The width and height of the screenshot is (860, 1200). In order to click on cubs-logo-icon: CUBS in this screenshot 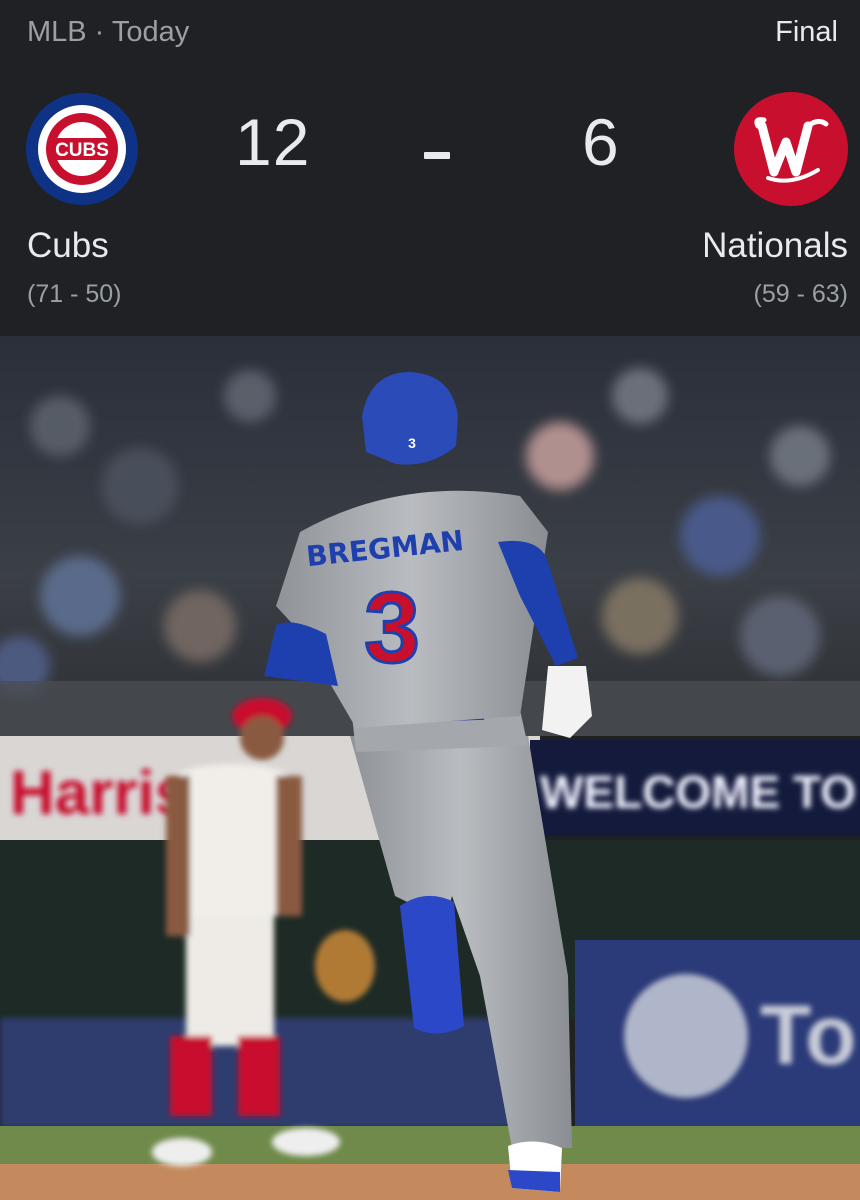, I will do `click(82, 149)`.